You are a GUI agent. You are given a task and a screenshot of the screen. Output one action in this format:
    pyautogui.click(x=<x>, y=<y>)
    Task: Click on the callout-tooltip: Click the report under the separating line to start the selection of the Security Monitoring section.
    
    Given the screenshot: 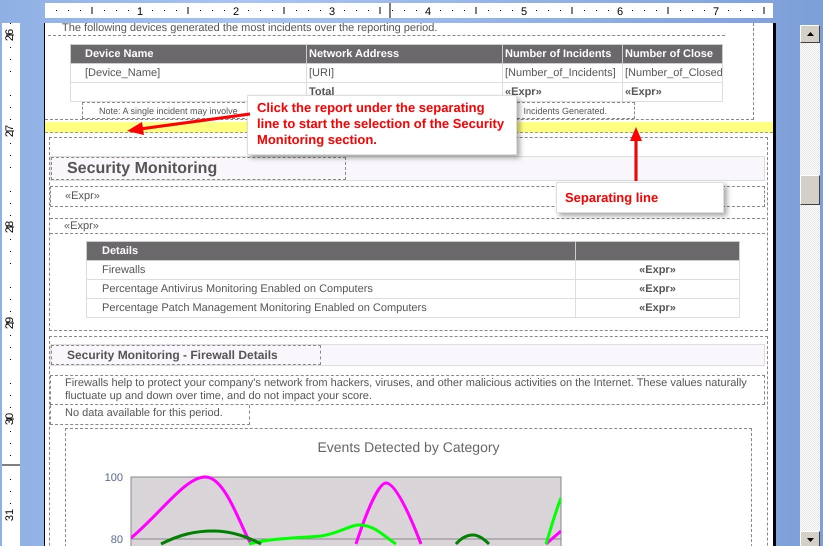 What is the action you would take?
    pyautogui.click(x=382, y=125)
    